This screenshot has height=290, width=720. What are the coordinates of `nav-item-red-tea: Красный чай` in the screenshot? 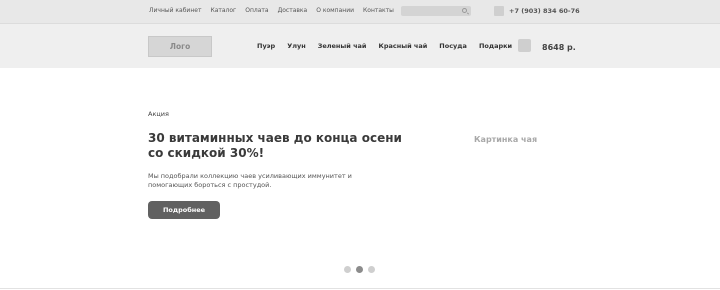 It's located at (403, 46).